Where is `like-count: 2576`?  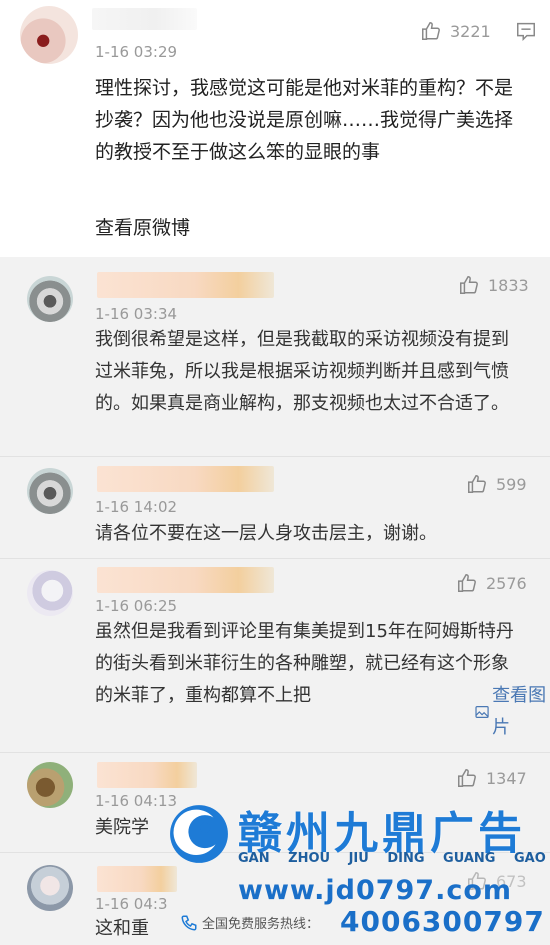
like-count: 2576 is located at coordinates (506, 583).